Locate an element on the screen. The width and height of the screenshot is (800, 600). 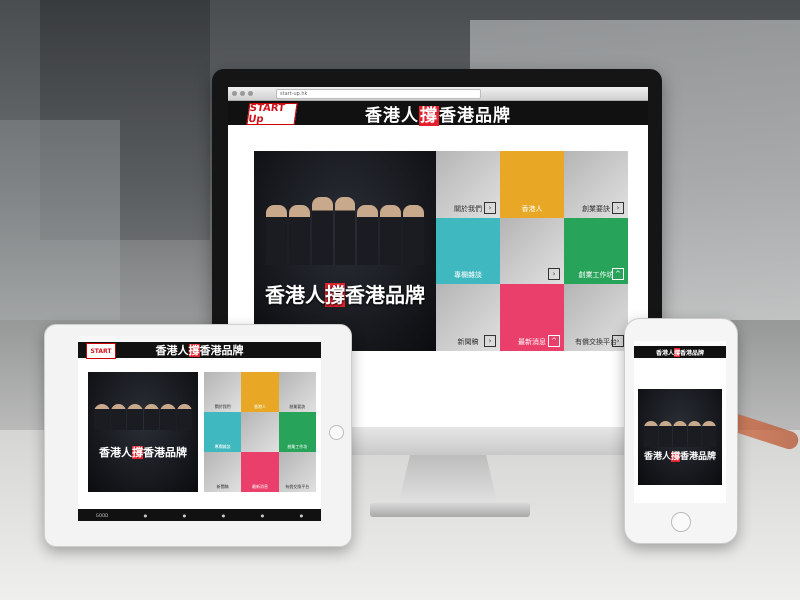
tablet-tile-grid: 關於我們 香港人 創業要訣 專欄雜談 創業工作坊 新聞稿 最新消息 有償交換平台 is located at coordinates (260, 432).